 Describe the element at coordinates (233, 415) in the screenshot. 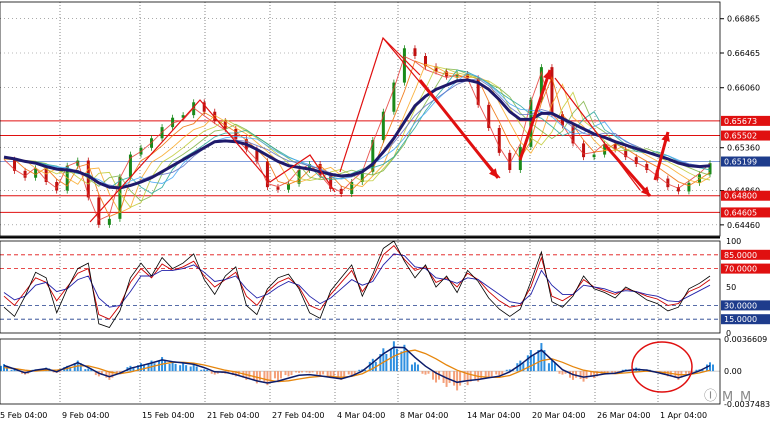

I see `x-tick-label: 21 Feb 04:00` at that location.